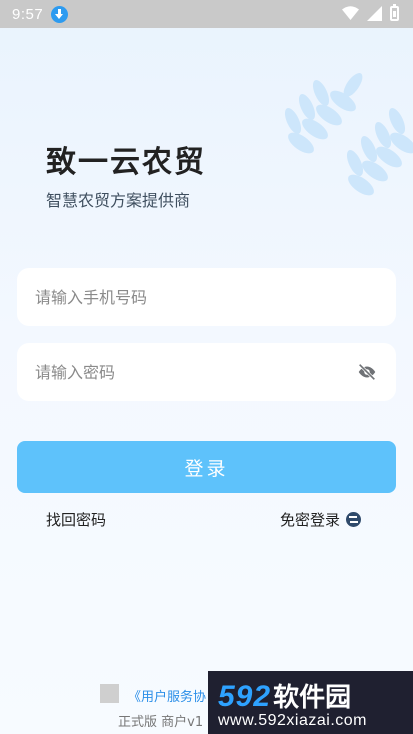 The image size is (413, 734). What do you see at coordinates (394, 12) in the screenshot?
I see `battery-icon` at bounding box center [394, 12].